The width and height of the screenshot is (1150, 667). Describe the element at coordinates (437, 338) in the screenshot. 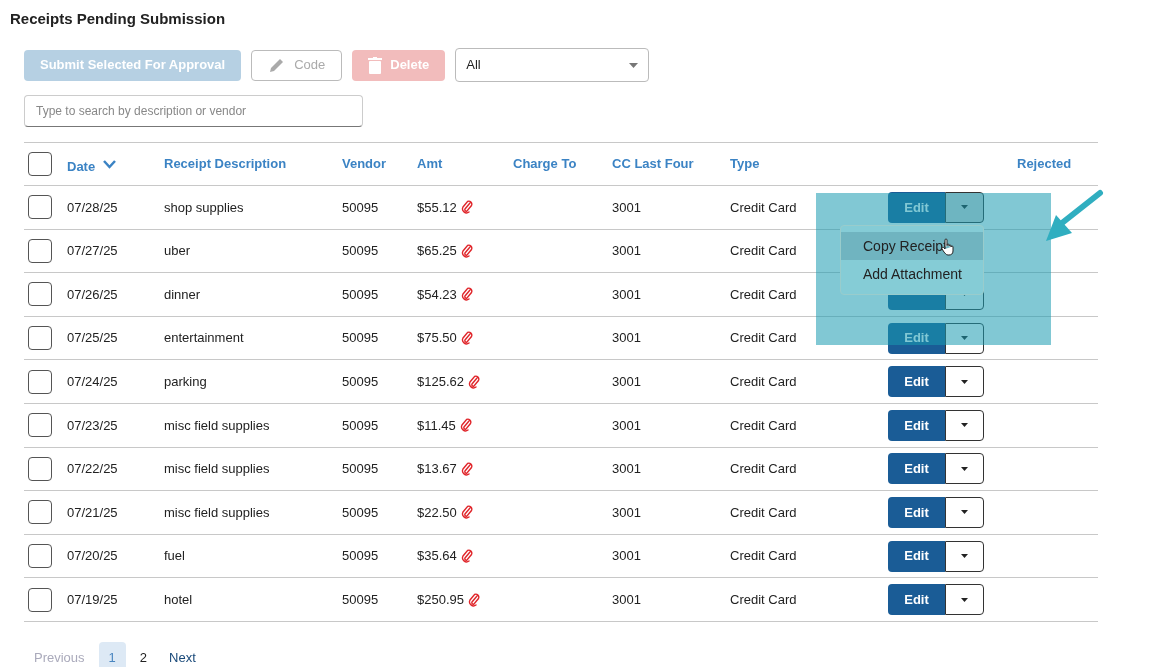

I see `amount-cell-text: $75.50` at that location.